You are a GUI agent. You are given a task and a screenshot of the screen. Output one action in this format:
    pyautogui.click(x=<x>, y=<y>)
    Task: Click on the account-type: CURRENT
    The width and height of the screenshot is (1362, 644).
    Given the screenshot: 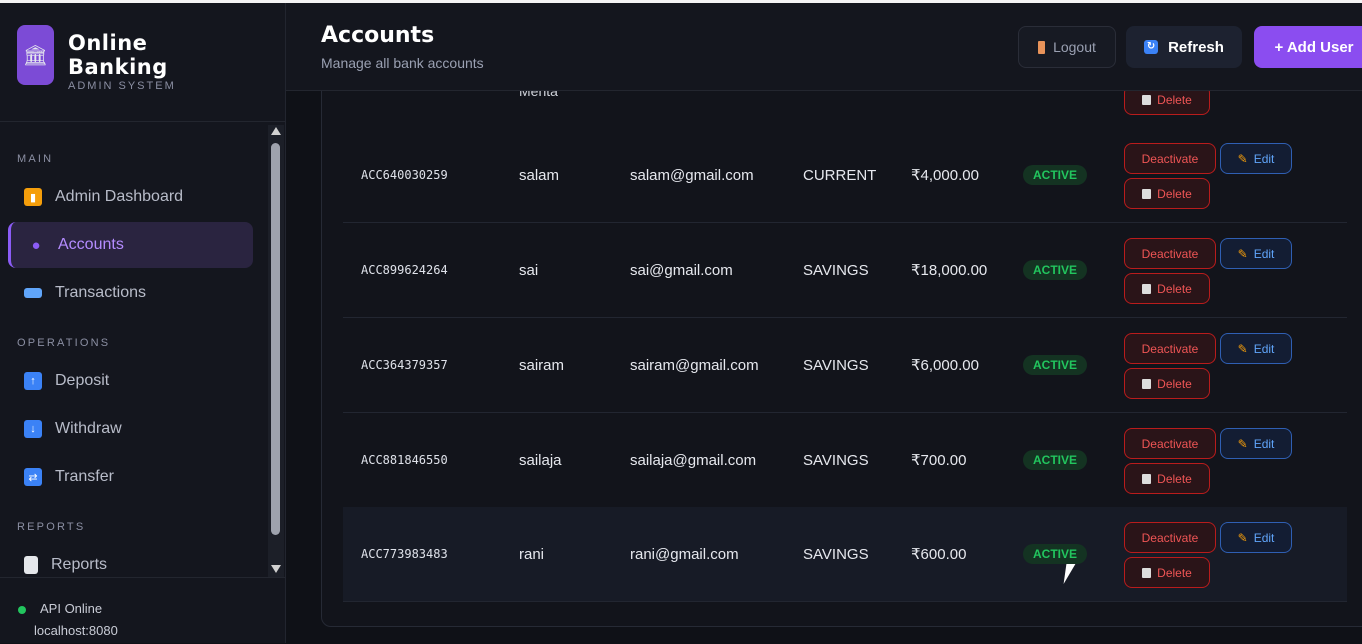 What is the action you would take?
    pyautogui.click(x=840, y=175)
    